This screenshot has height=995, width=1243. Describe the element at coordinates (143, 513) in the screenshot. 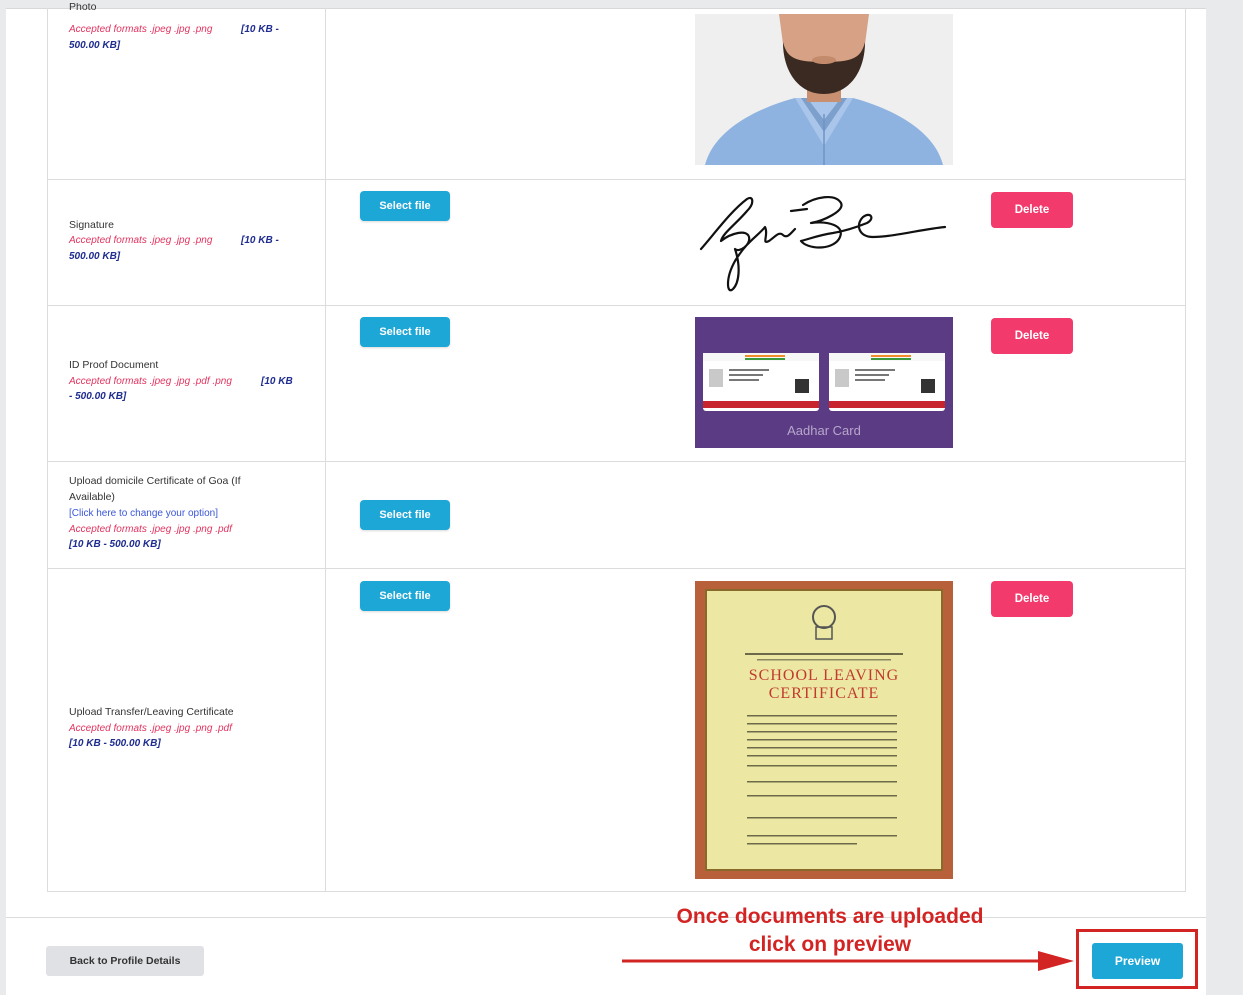

I see `change-option-link: [Click here to change your option]` at that location.